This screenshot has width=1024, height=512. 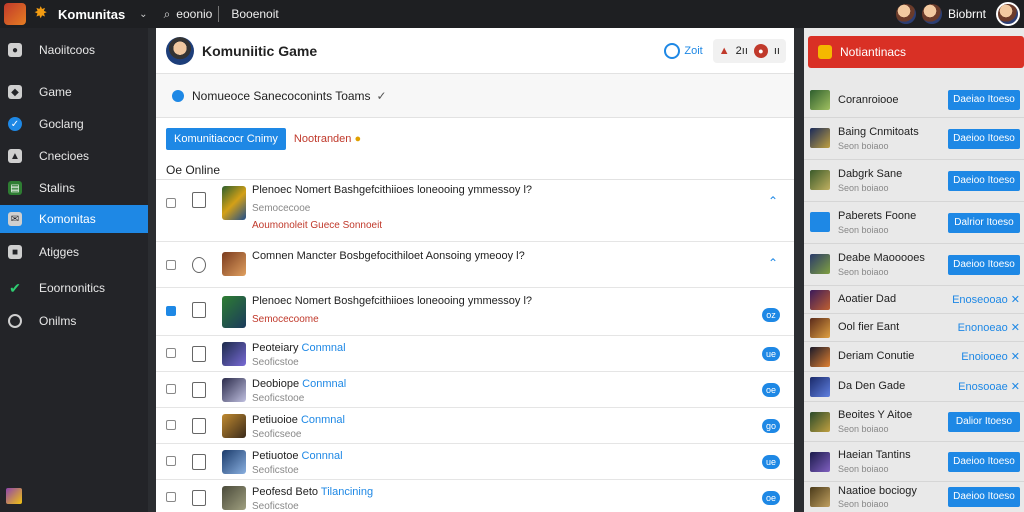 I want to click on sidebar-item-label: Naoiitcoos, so click(x=67, y=50).